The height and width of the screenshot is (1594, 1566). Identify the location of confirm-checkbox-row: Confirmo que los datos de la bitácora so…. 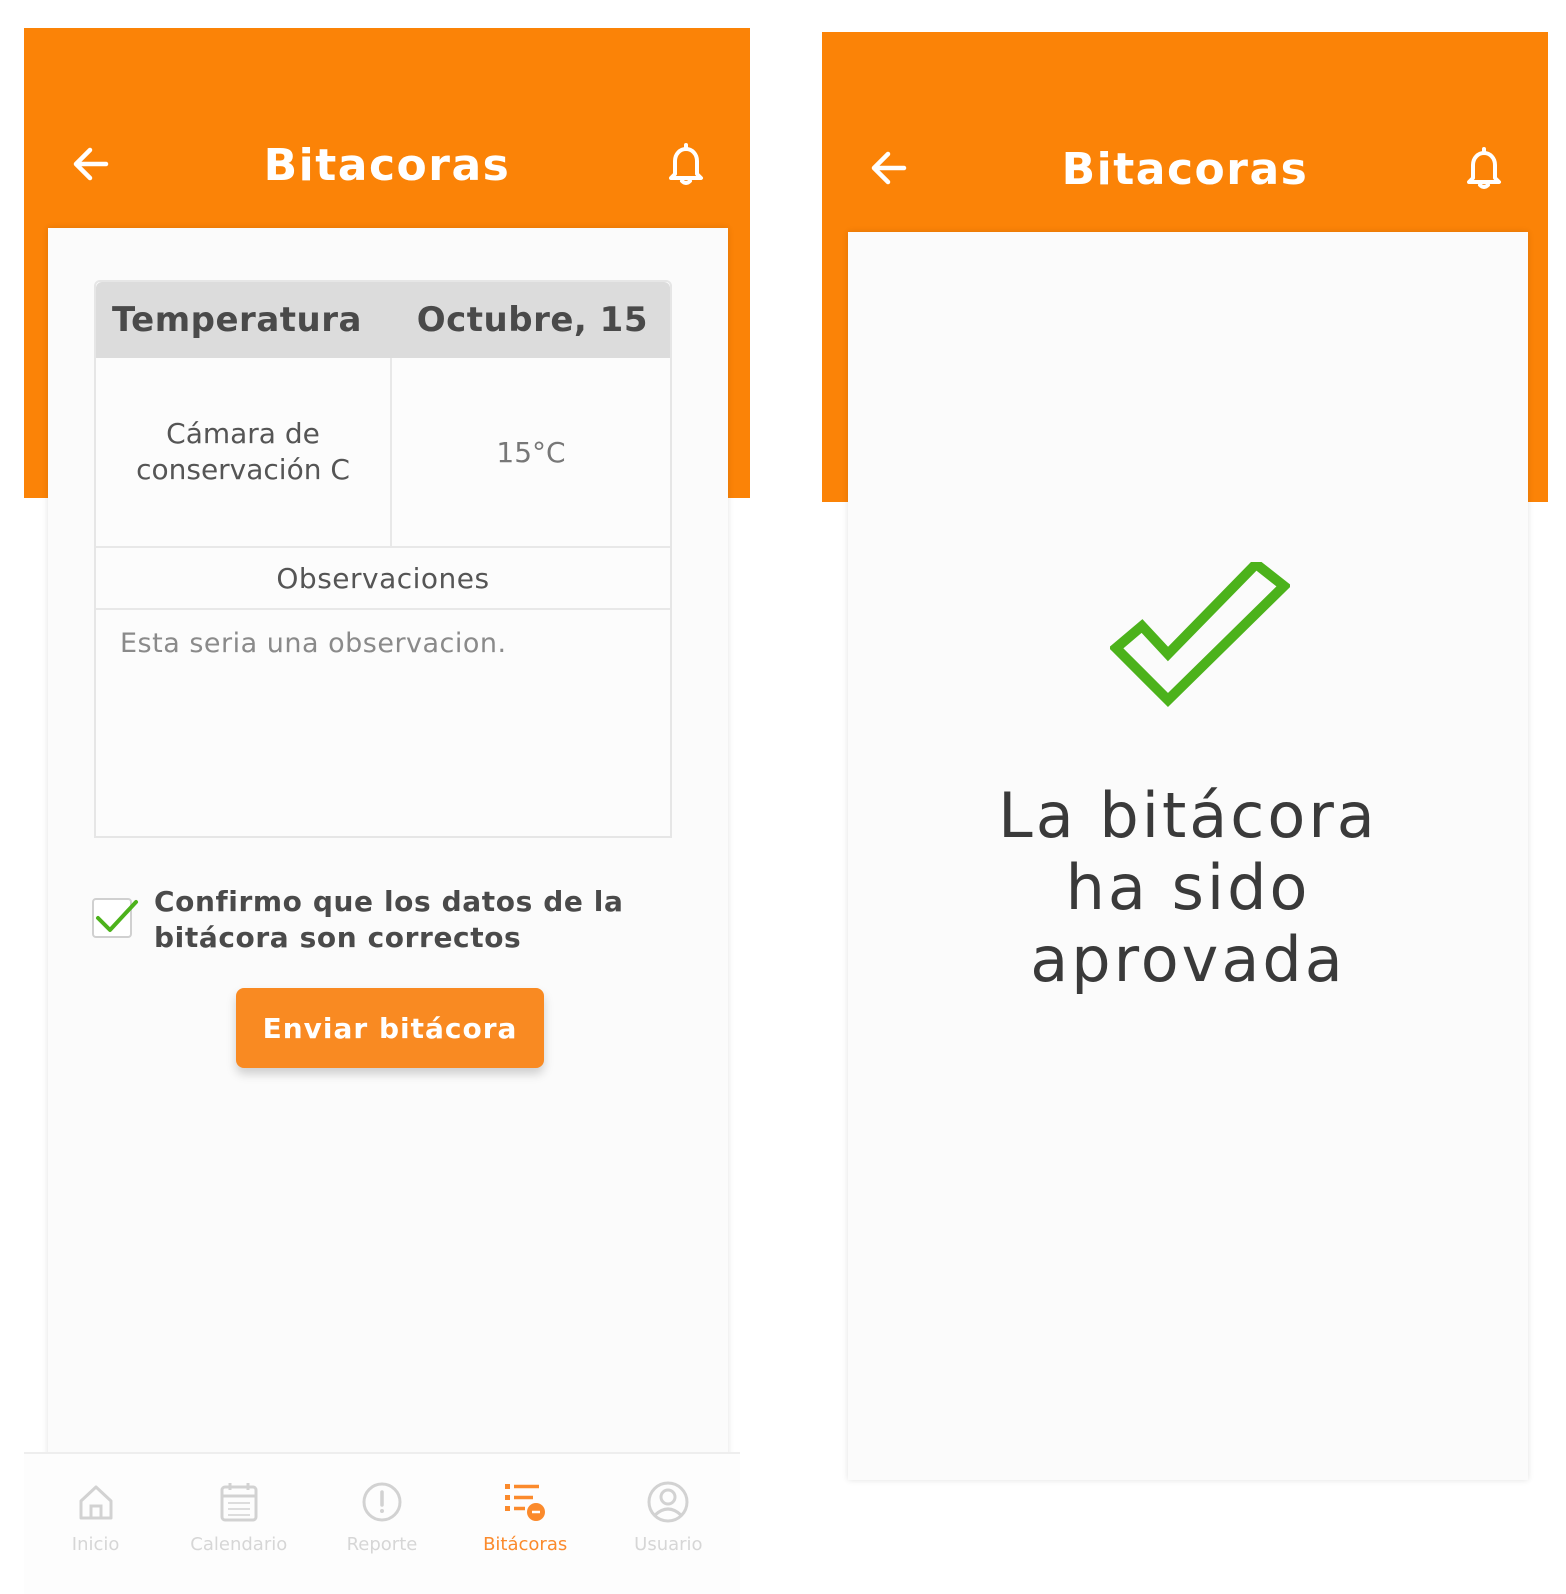
(372, 920).